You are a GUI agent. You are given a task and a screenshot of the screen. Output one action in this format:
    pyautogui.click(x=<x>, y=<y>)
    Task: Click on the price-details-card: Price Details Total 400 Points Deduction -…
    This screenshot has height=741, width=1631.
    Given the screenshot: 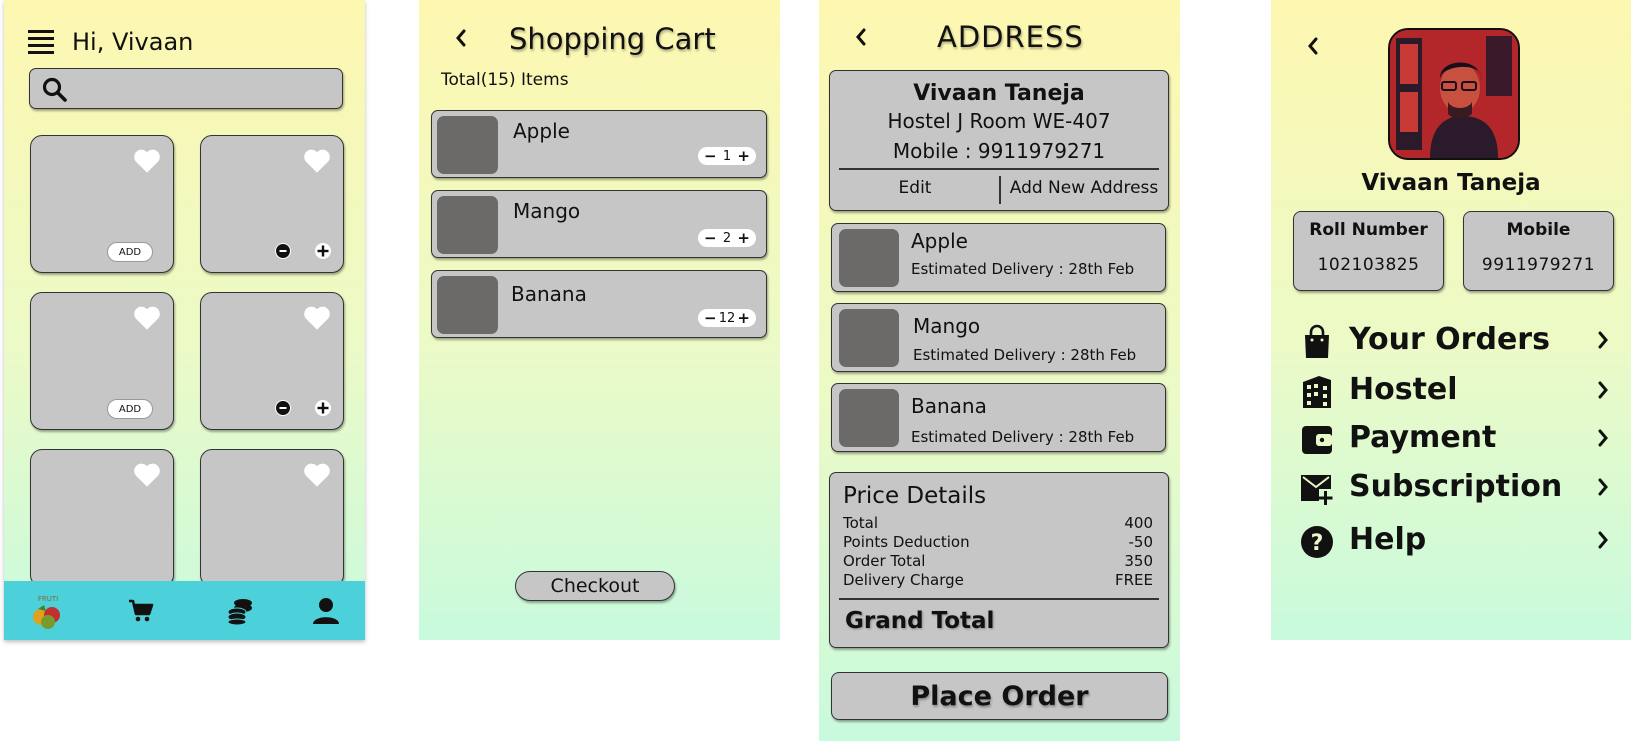 What is the action you would take?
    pyautogui.click(x=999, y=560)
    